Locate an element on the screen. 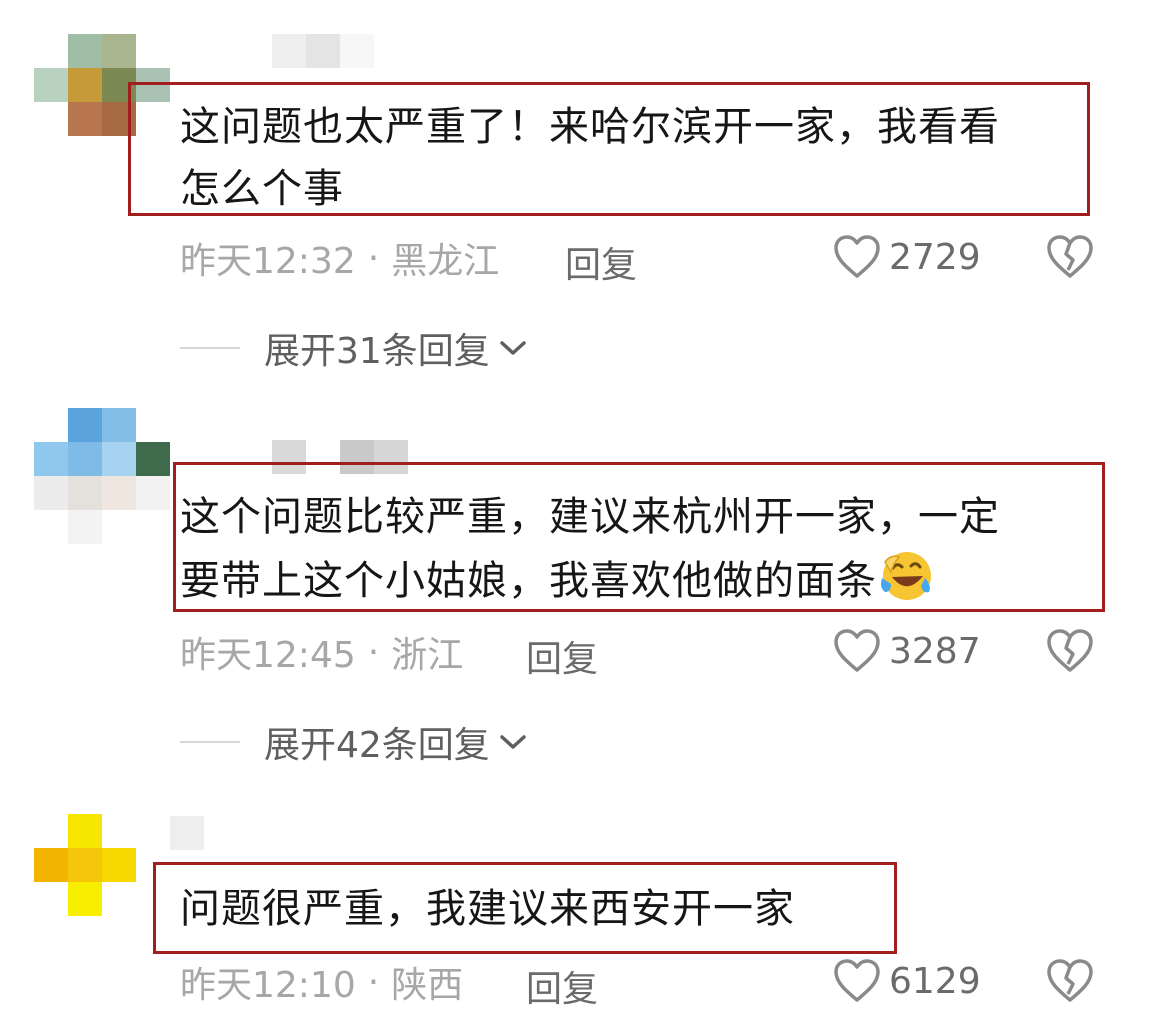 The height and width of the screenshot is (1019, 1152). comment-meta: 昨天12:32 · 黑龙江 is located at coordinates (340, 258).